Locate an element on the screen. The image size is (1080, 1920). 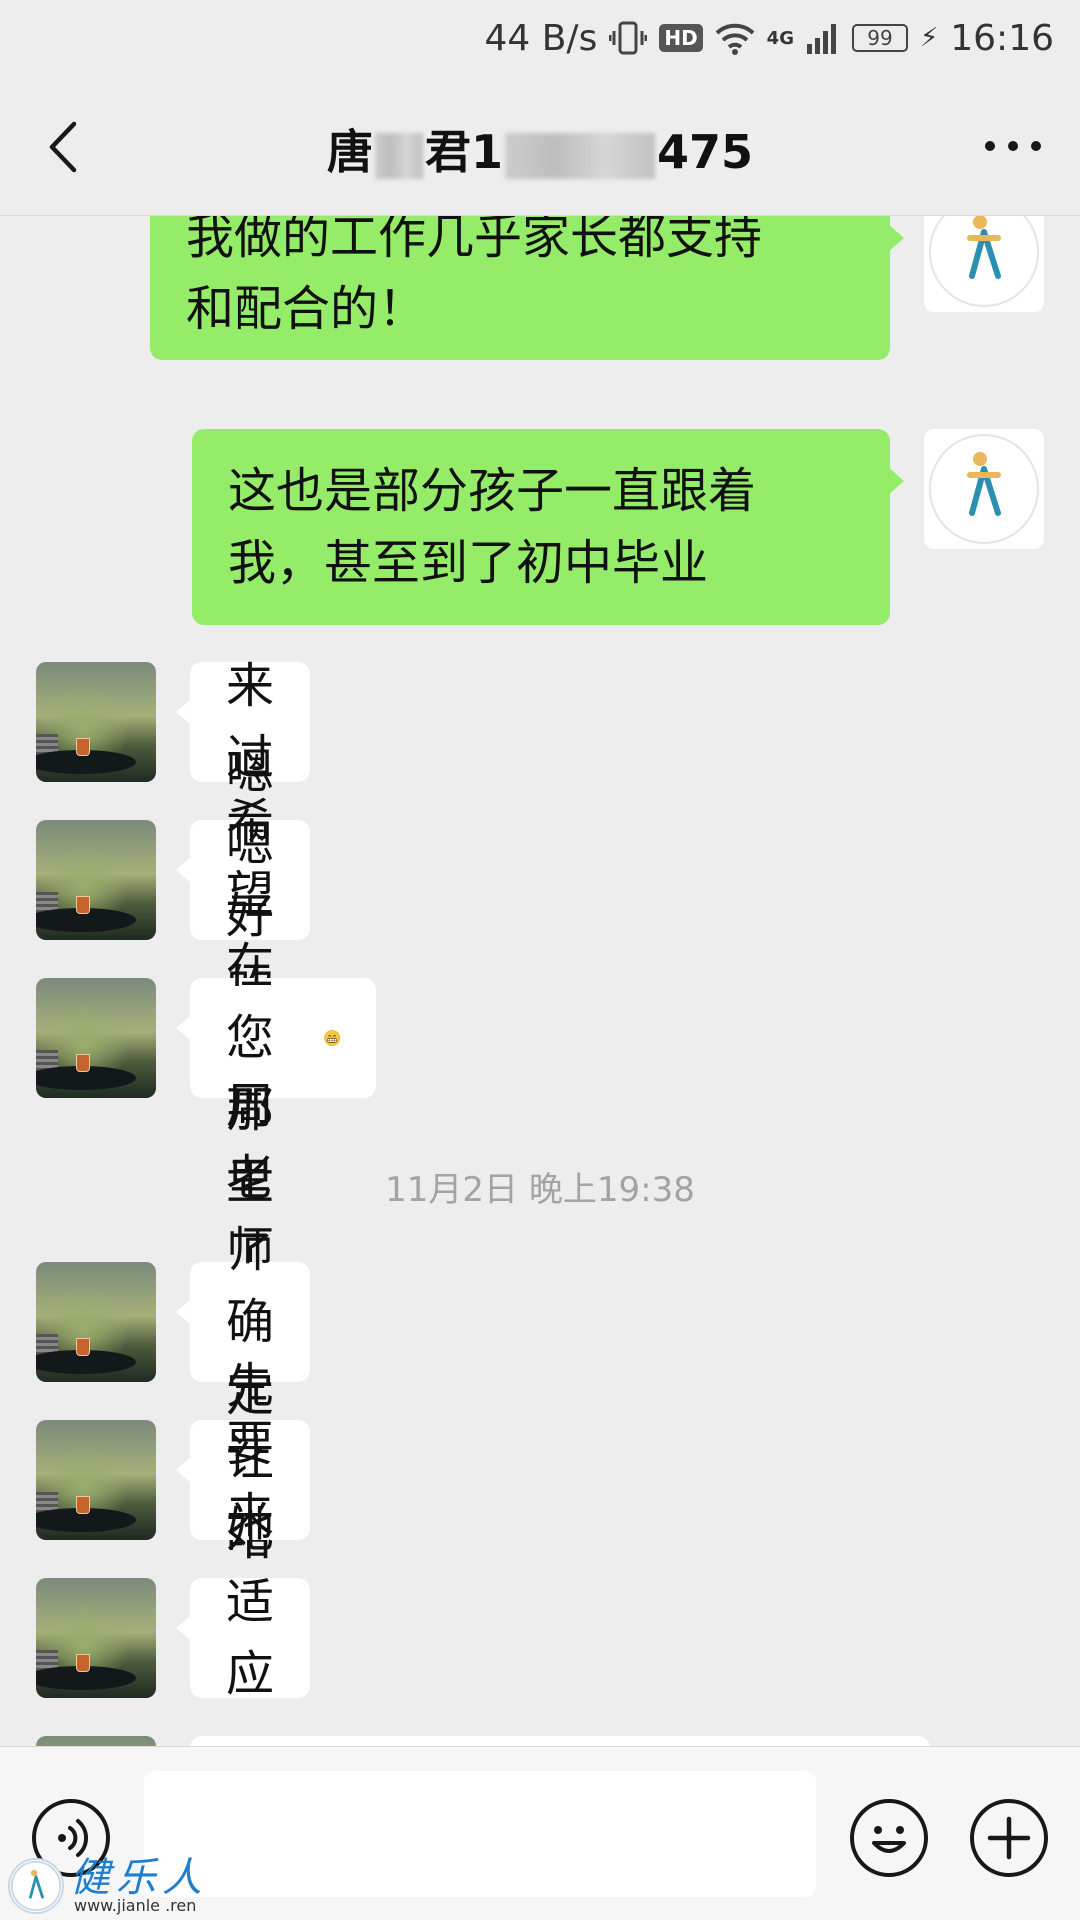
signal-icon is located at coordinates (821, 39).